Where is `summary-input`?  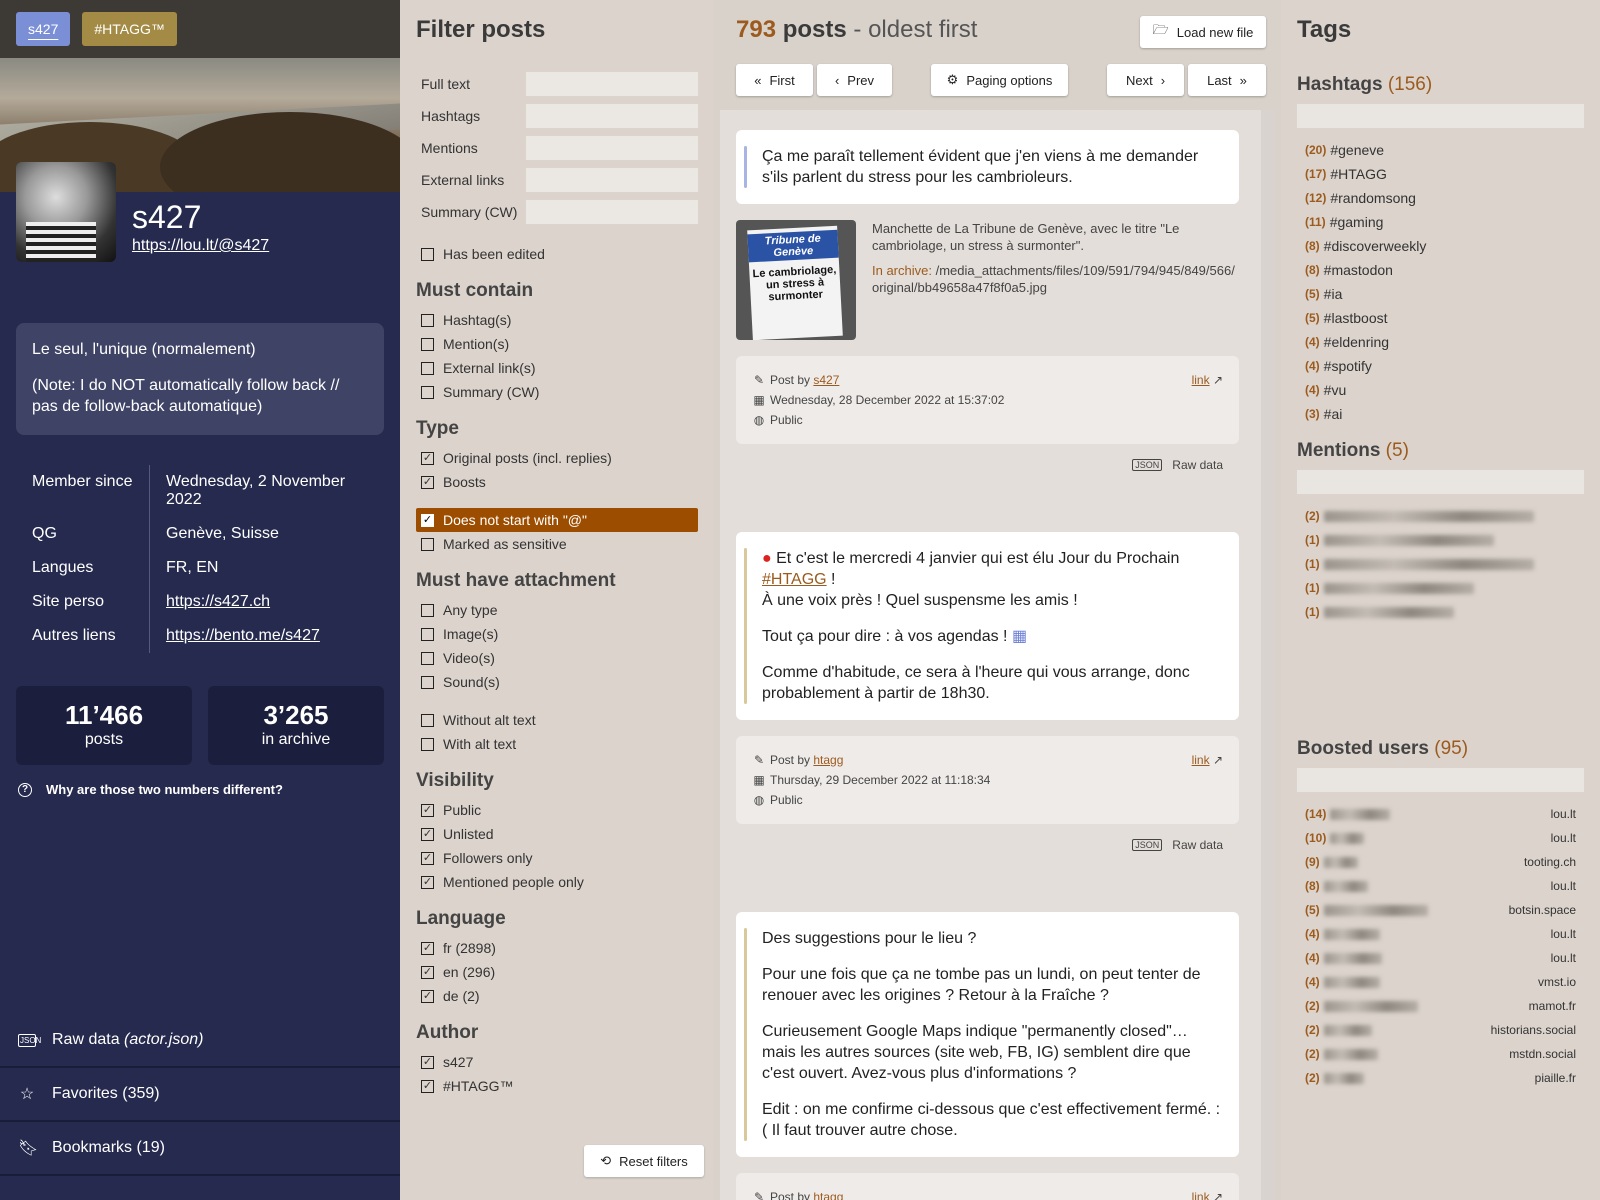 summary-input is located at coordinates (612, 212).